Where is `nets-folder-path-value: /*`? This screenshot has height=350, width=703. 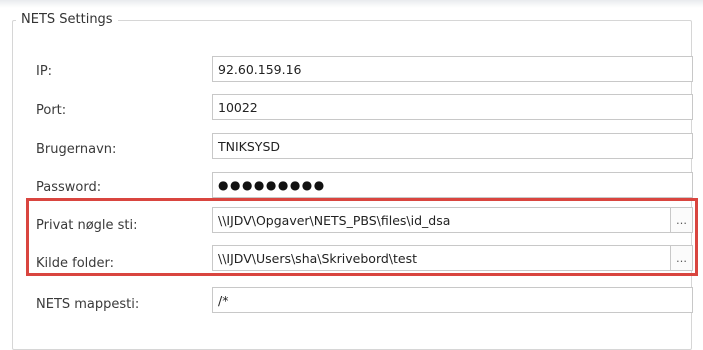
nets-folder-path-value: /* is located at coordinates (452, 300).